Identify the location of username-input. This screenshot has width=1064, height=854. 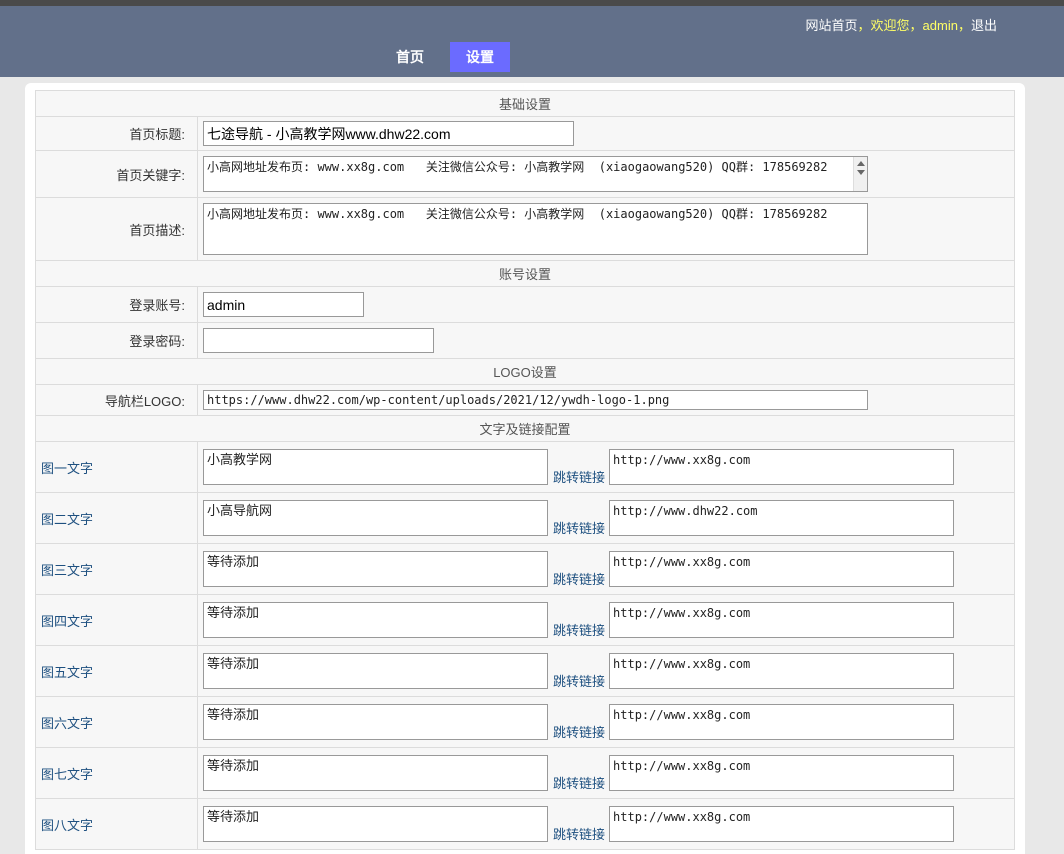
(283, 304).